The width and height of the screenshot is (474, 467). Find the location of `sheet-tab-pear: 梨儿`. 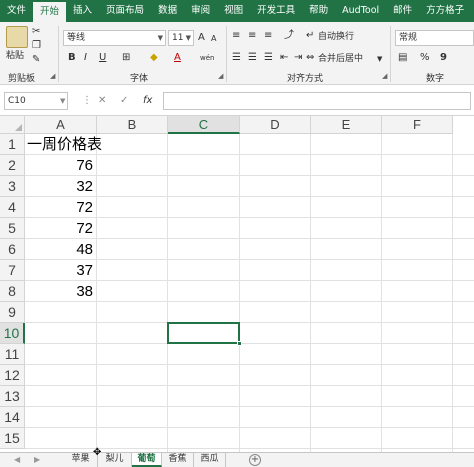

sheet-tab-pear: 梨儿 is located at coordinates (115, 460).